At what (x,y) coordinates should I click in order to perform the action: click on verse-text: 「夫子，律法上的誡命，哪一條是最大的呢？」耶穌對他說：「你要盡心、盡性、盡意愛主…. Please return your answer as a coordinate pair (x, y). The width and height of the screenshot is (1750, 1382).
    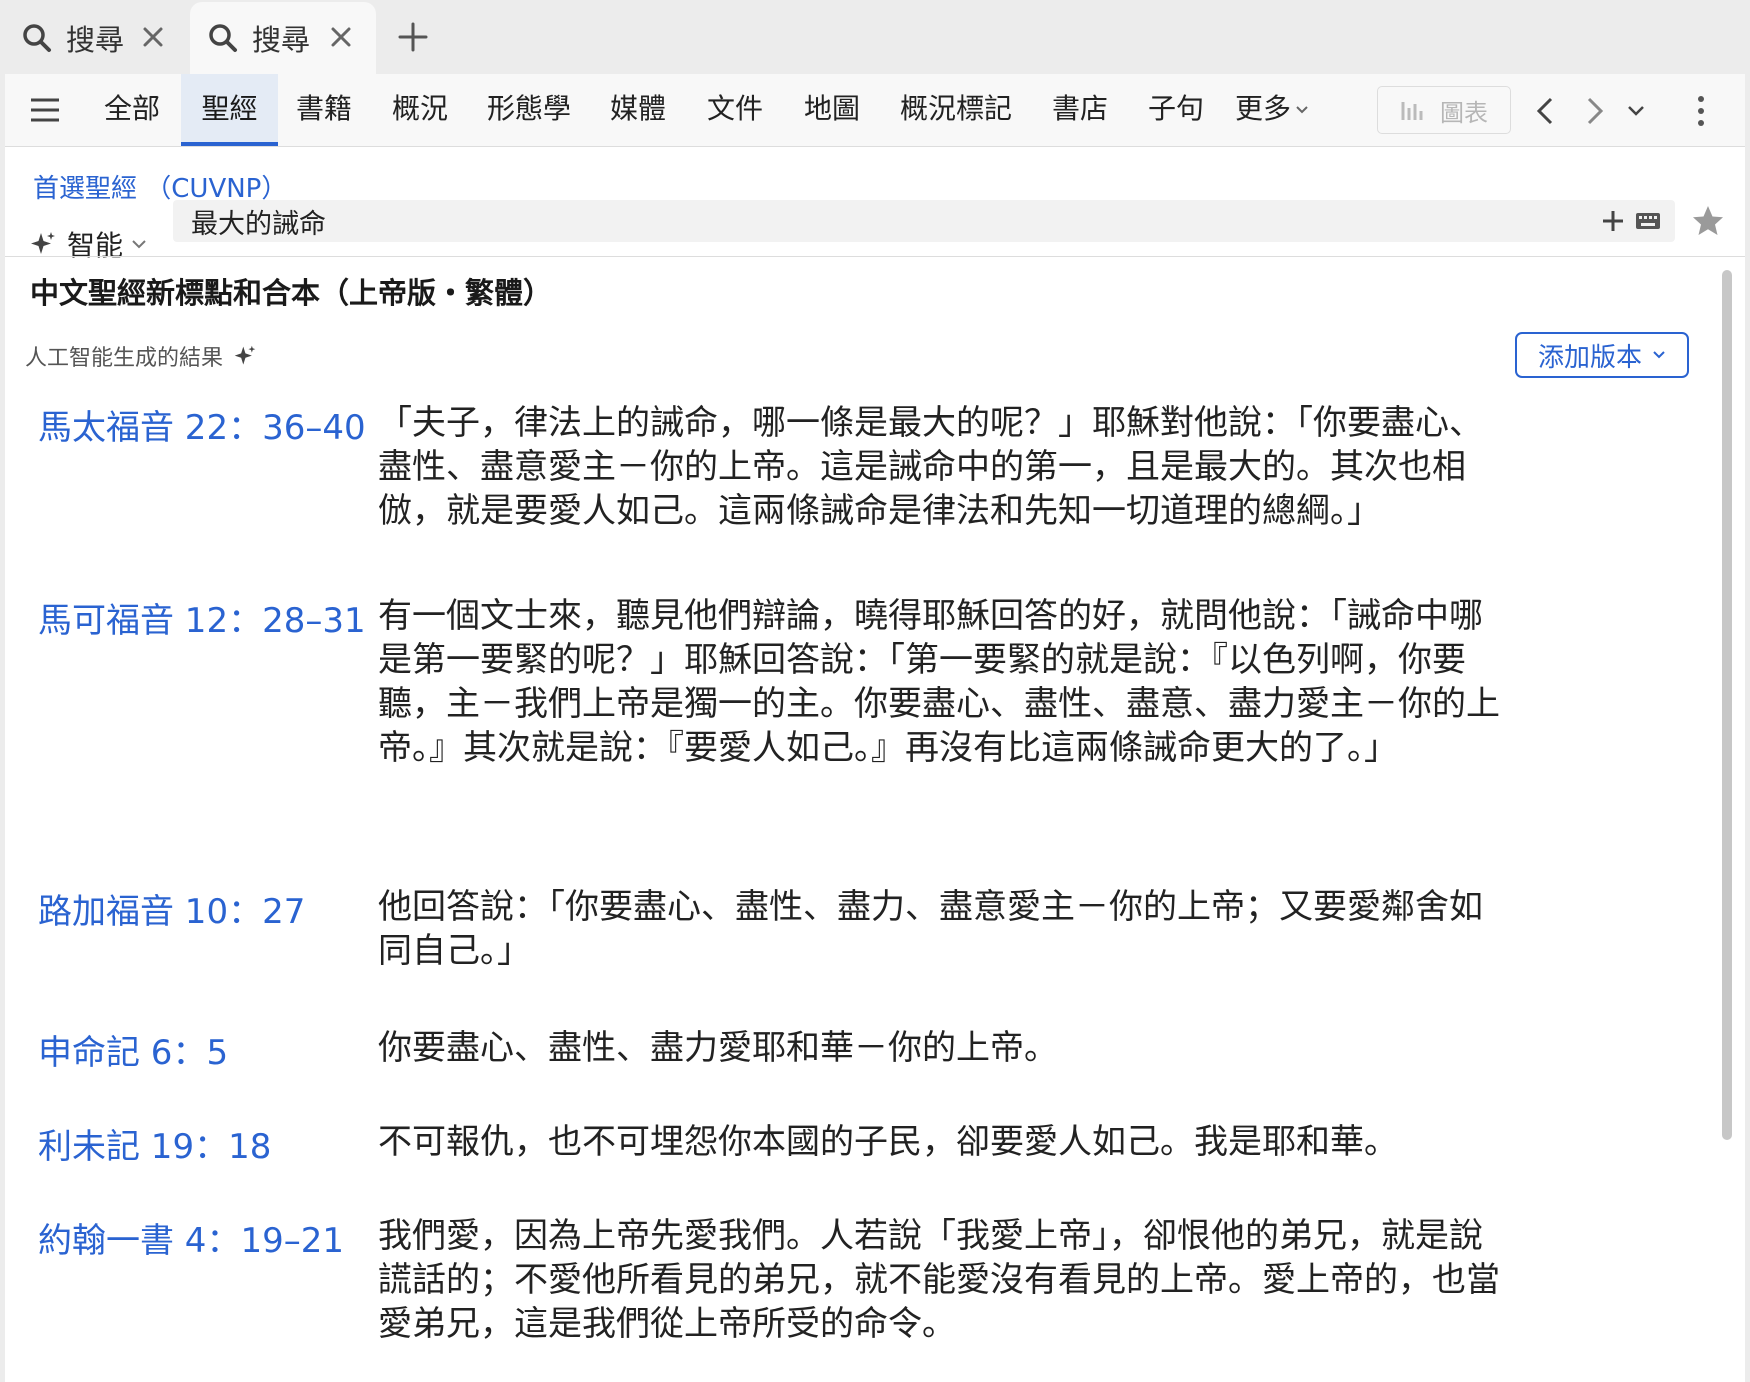
    Looking at the image, I should click on (930, 467).